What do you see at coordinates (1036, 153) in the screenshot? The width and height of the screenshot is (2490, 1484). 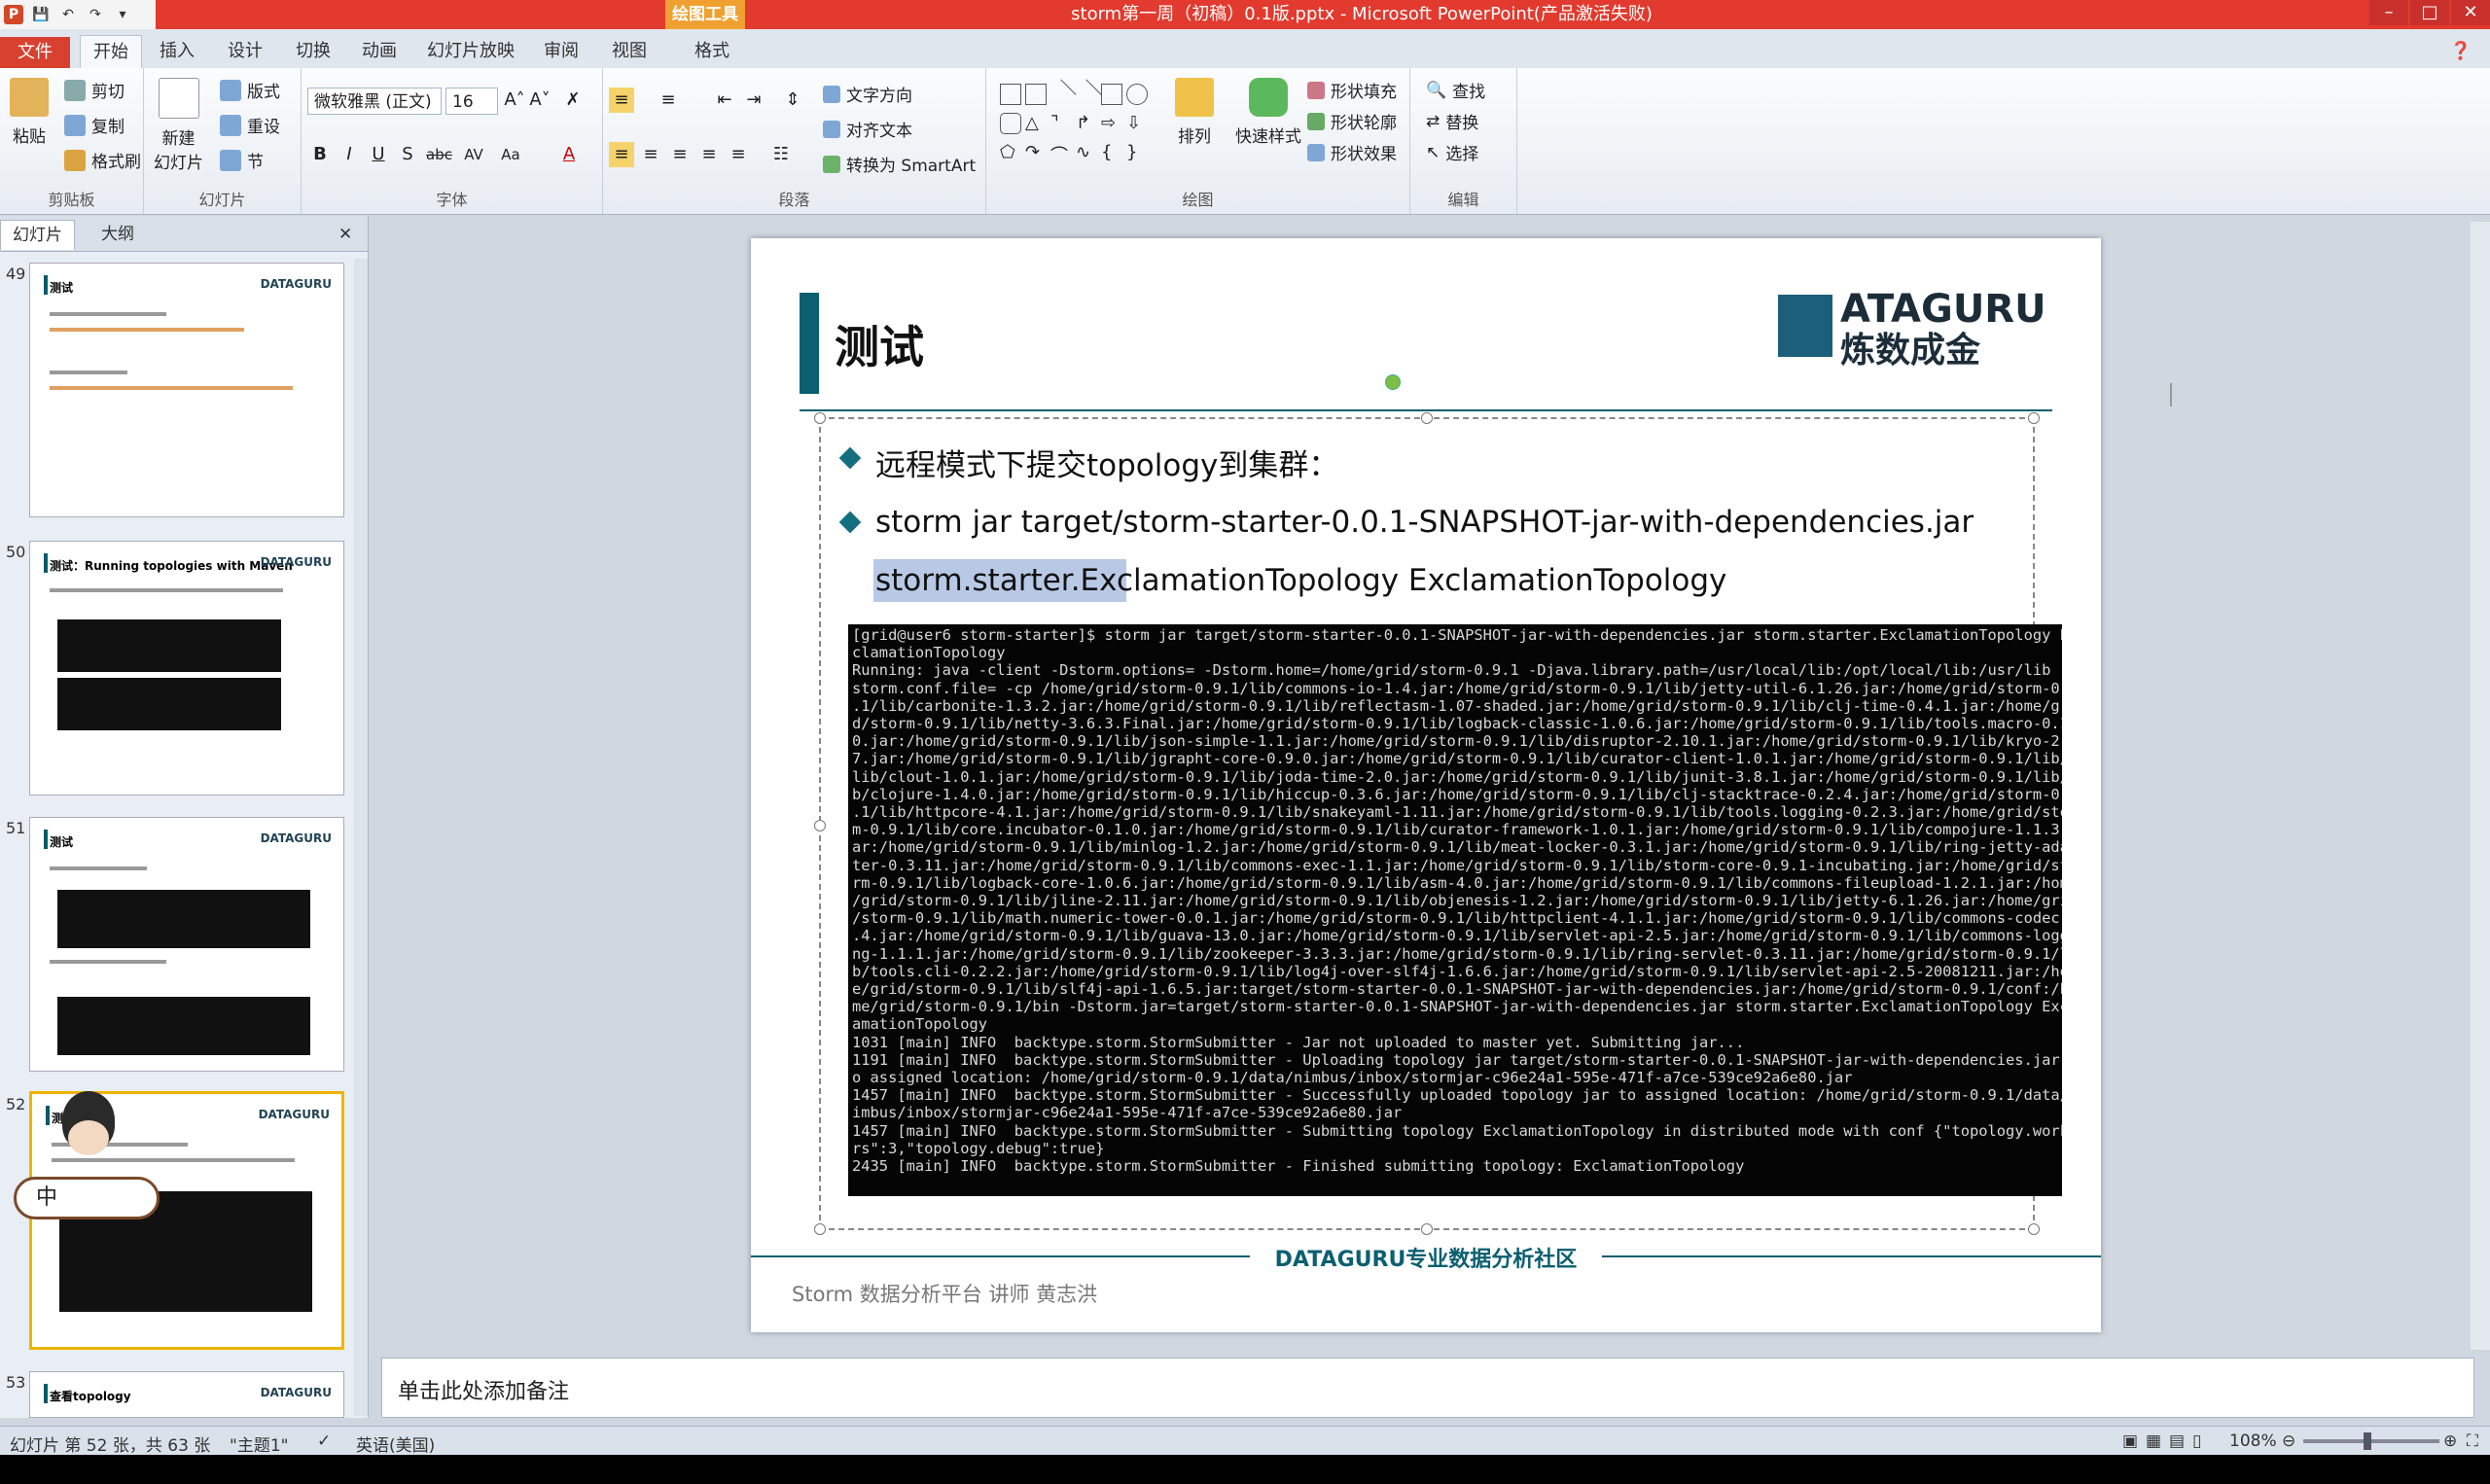 I see `curved-arrow-shape-icon: ↷` at bounding box center [1036, 153].